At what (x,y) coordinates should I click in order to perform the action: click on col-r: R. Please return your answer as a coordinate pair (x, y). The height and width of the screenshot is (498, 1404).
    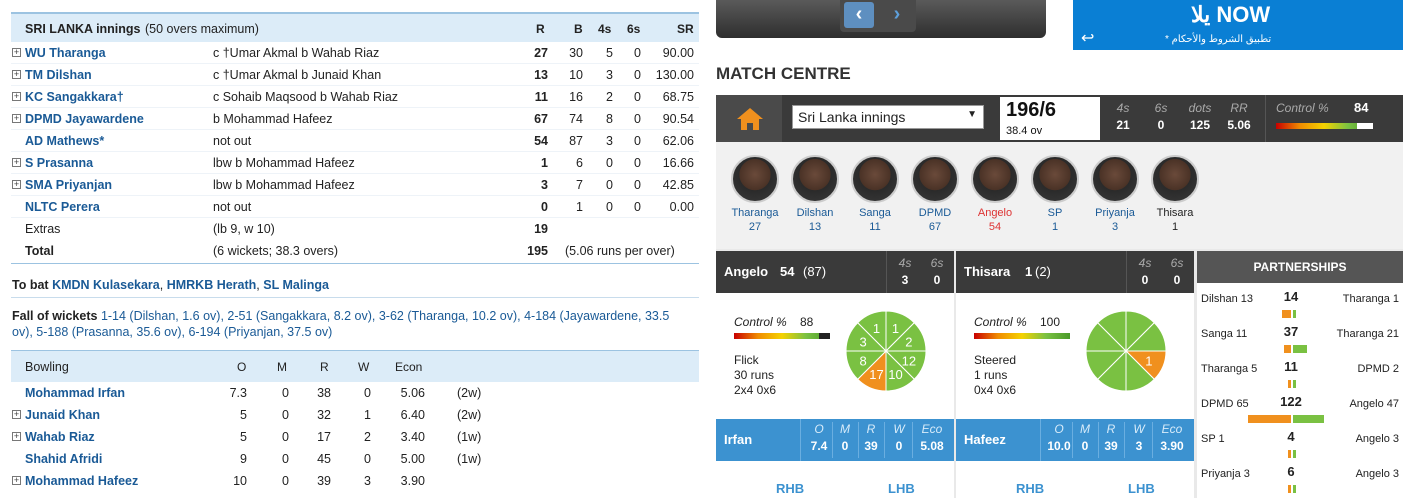
    Looking at the image, I should click on (540, 29).